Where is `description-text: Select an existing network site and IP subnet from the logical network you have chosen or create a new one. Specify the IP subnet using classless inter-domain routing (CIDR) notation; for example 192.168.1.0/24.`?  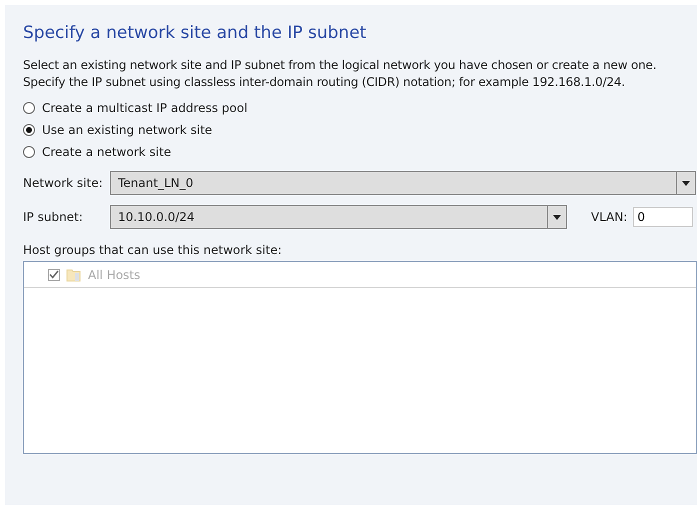
description-text: Select an existing network site and IP subnet from the logical network you have chosen or create a new one. Specify the IP subnet using classless inter-domain routing (CIDR) notation; for example 192.168.1.0/24. is located at coordinates (340, 74).